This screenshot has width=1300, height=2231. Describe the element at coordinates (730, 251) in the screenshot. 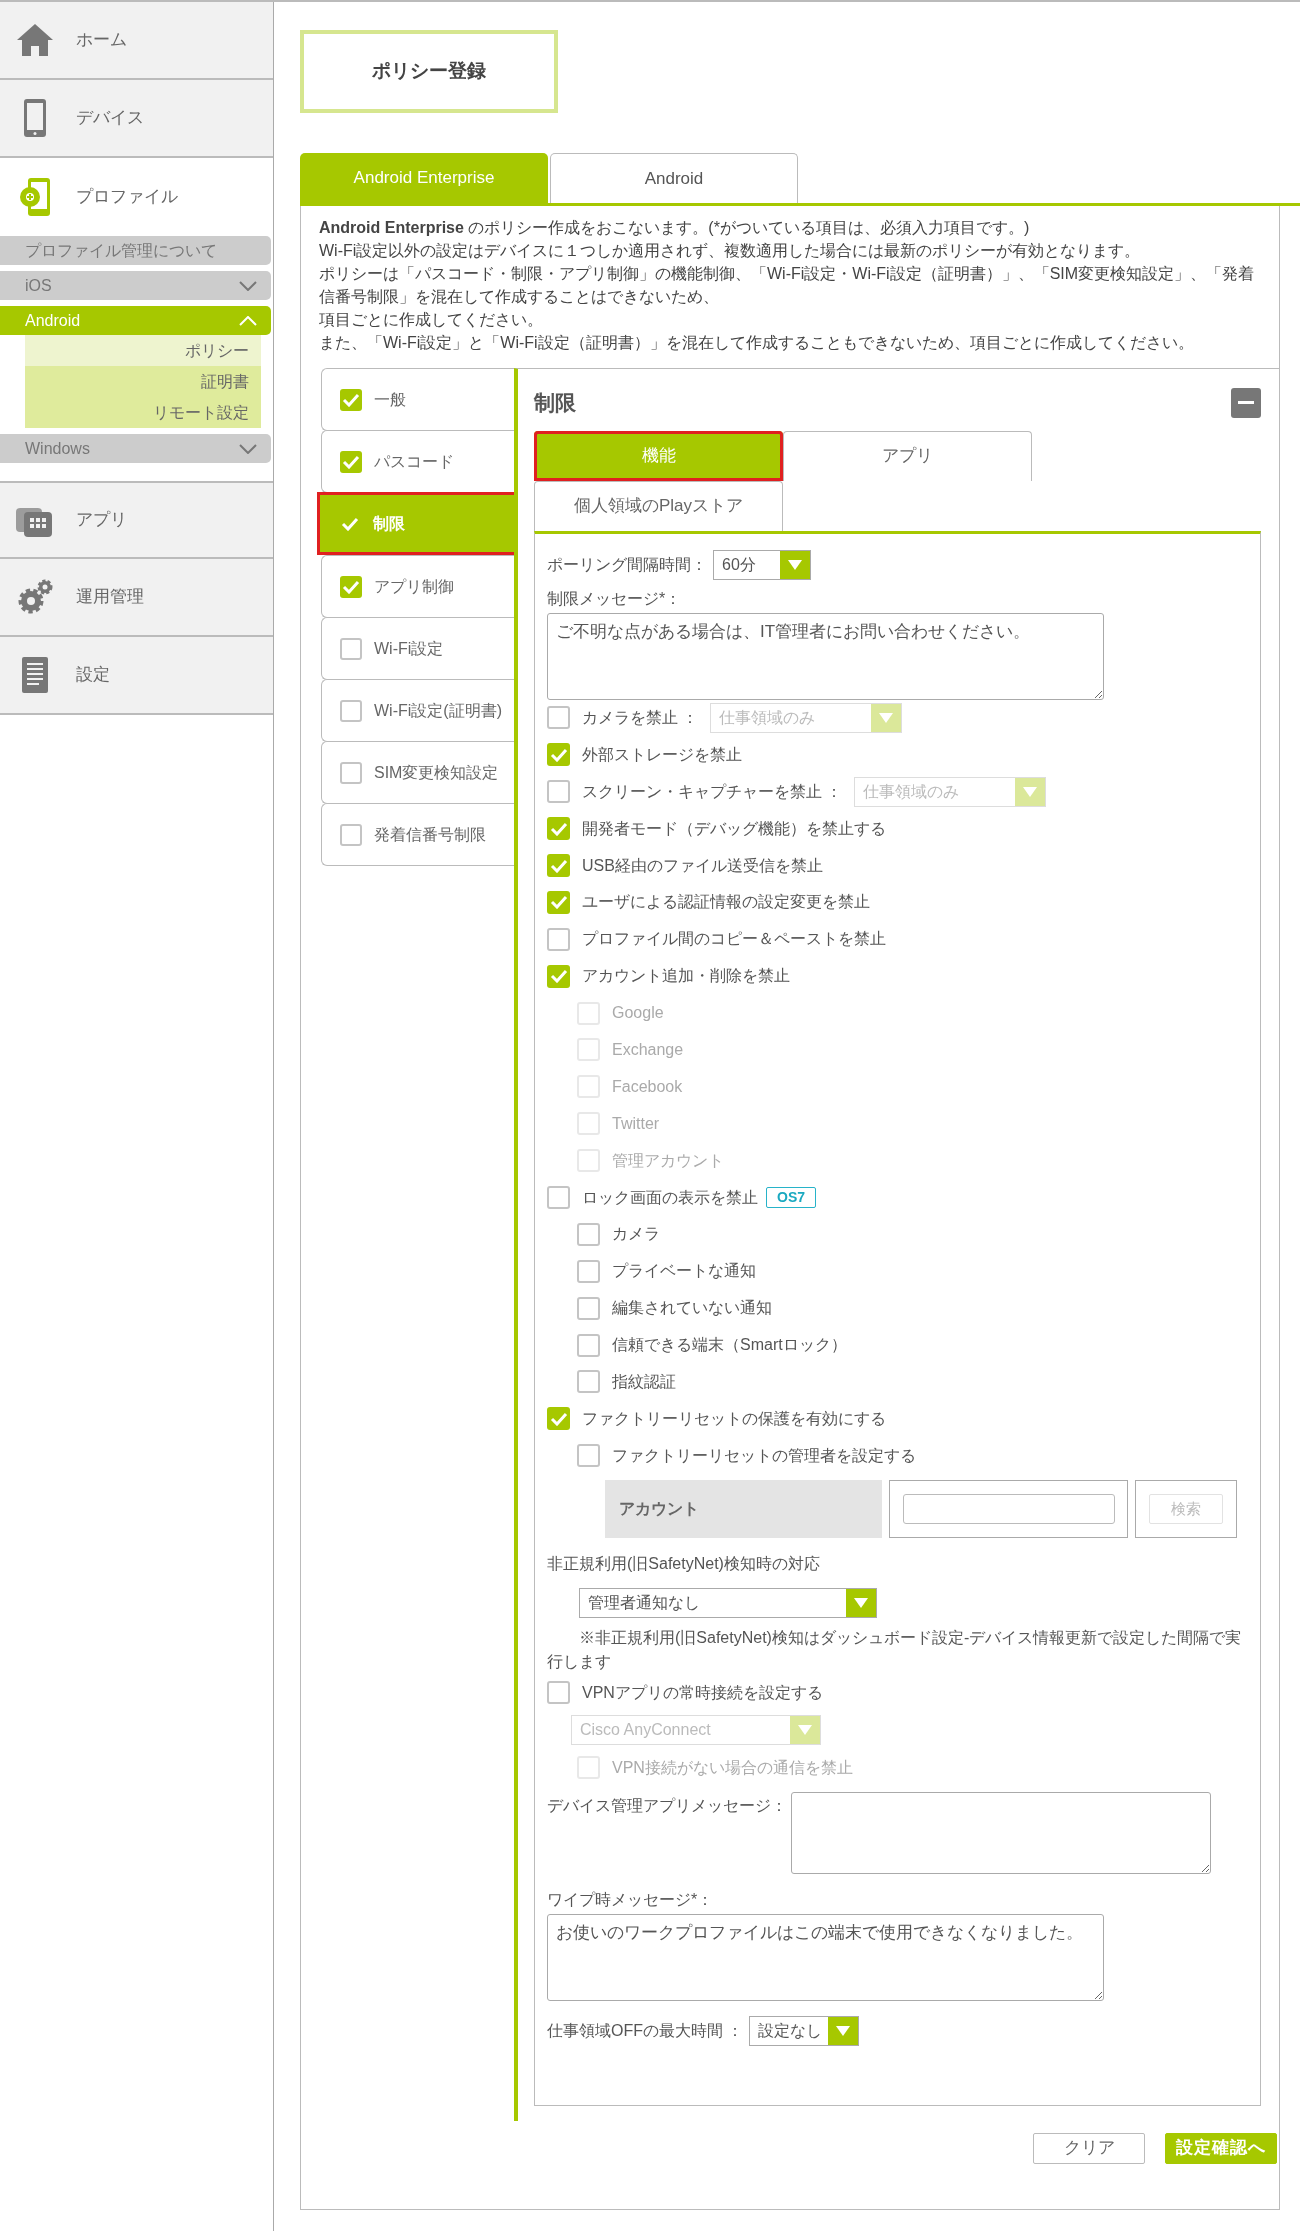

I see `description-text: Wi-Fi設定以外の設定はデバイスに１つしか適用されず、複数適用した場合には最新のポリシーが有効となります。` at that location.